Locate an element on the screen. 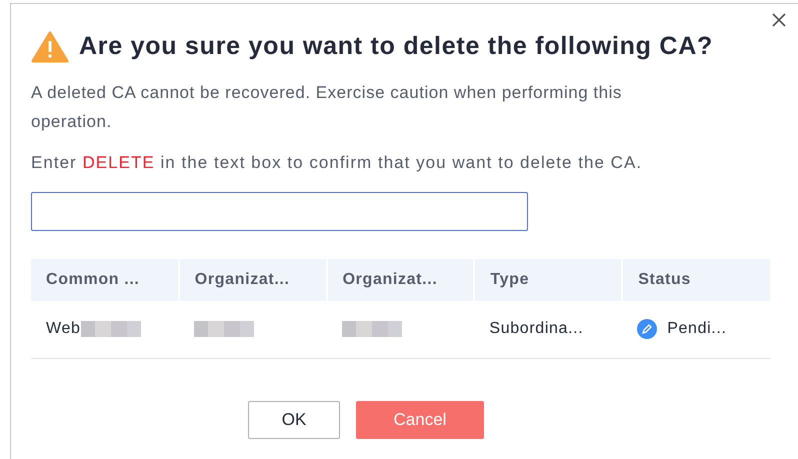 Image resolution: width=798 pixels, height=459 pixels. confirm-instruction: Enter DELETE in the text box to confirm that you want to delete the CA. is located at coordinates (337, 163).